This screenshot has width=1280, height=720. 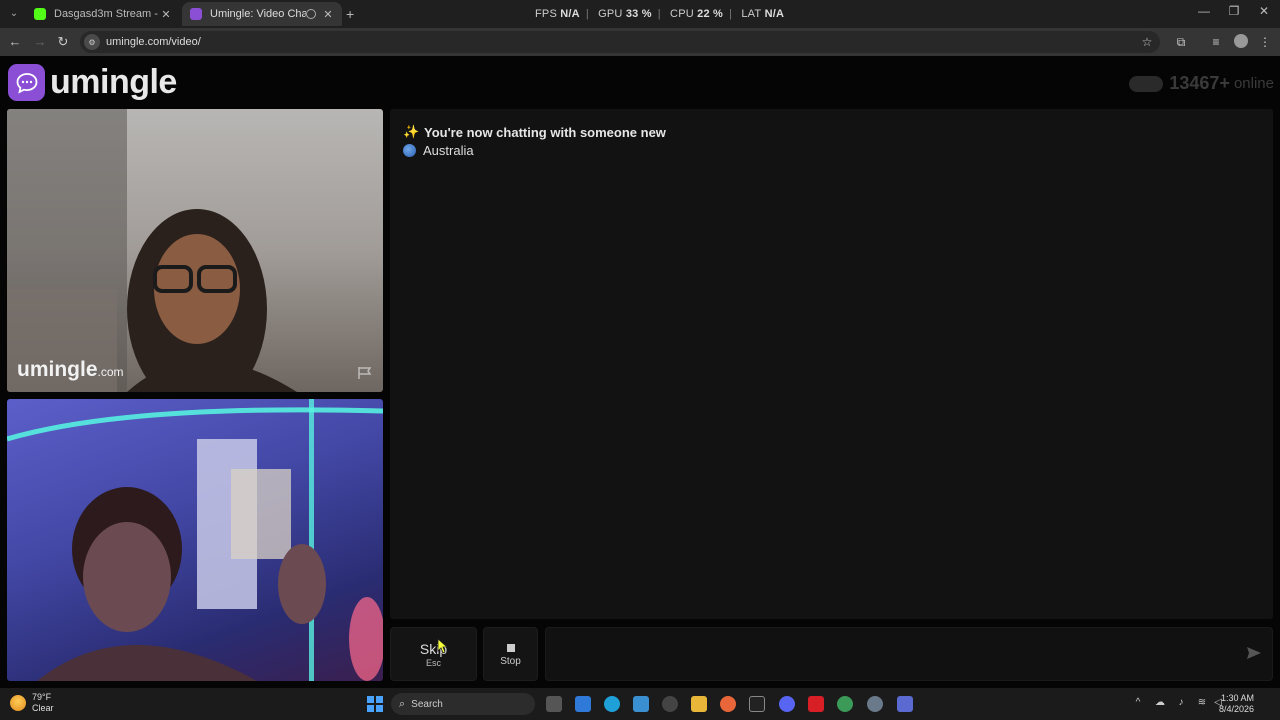 What do you see at coordinates (411, 131) in the screenshot?
I see `sparkles-icon: ✨` at bounding box center [411, 131].